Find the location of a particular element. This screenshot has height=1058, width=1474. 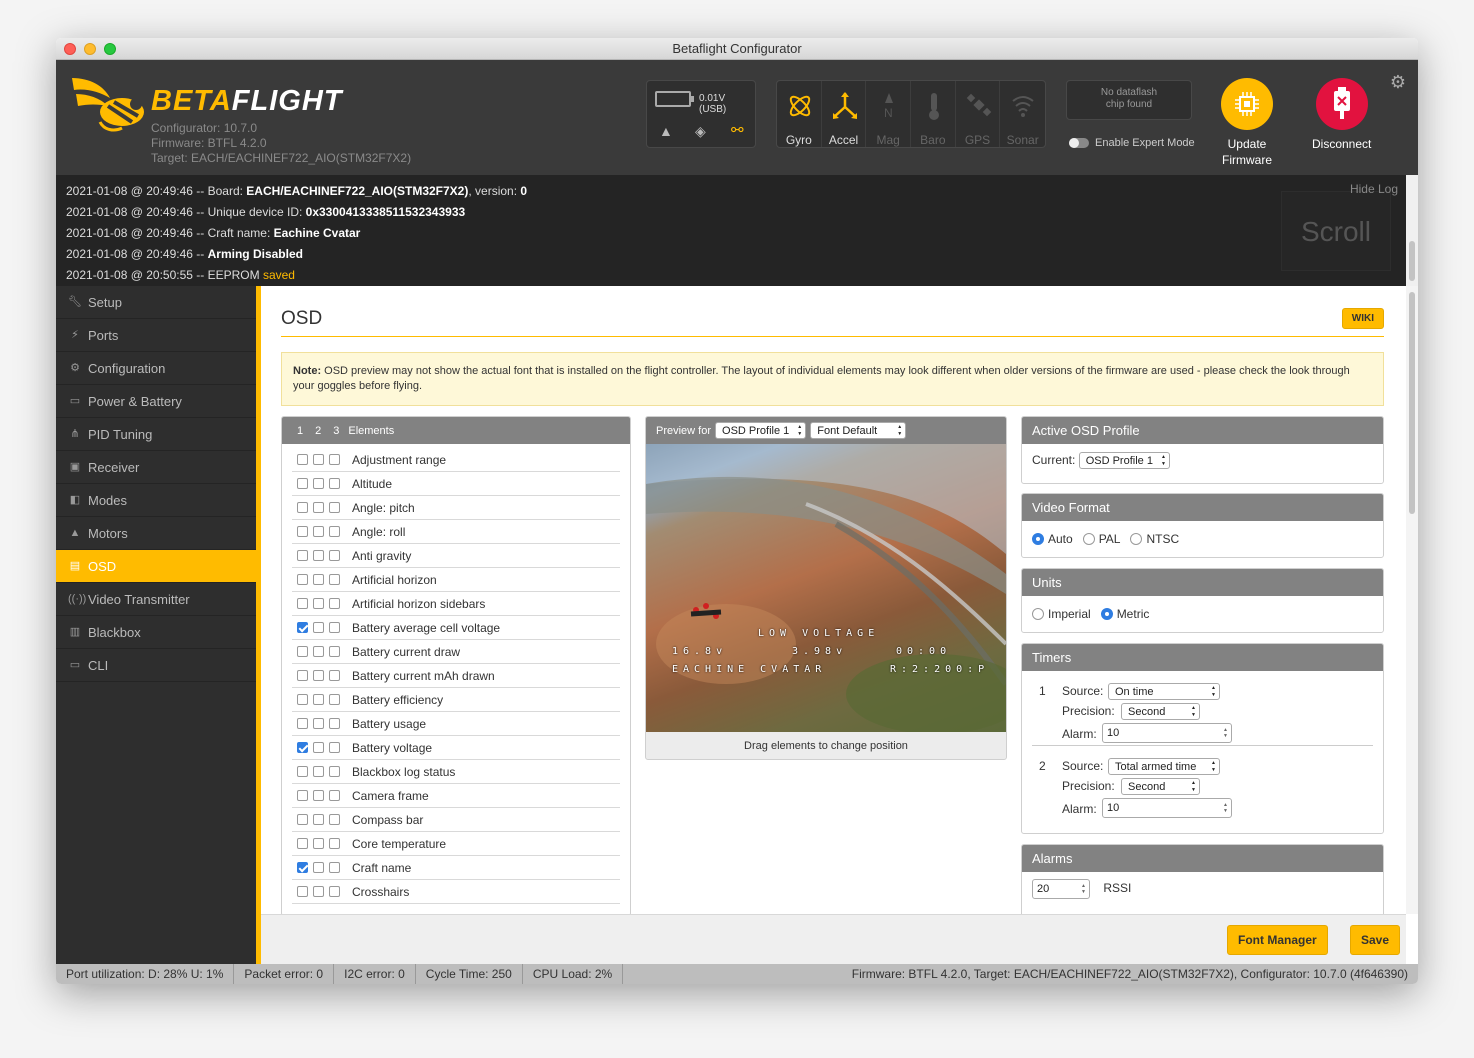

osd-timer: 00:00 is located at coordinates (923, 651).